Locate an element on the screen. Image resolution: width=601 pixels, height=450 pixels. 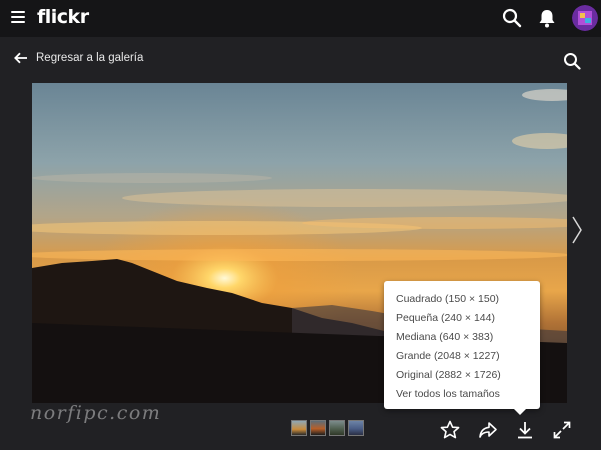
back-label: Regresar a la galería is located at coordinates (90, 58).